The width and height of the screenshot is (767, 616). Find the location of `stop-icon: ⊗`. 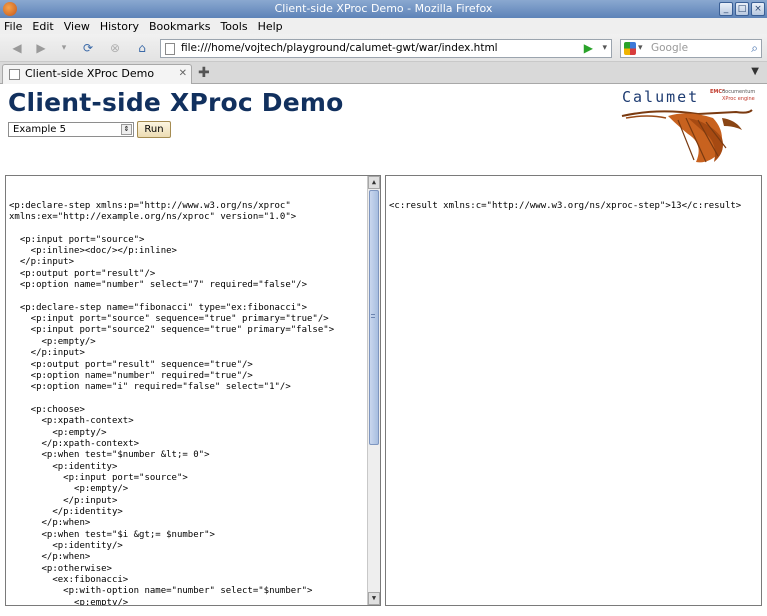

stop-icon: ⊗ is located at coordinates (115, 48).